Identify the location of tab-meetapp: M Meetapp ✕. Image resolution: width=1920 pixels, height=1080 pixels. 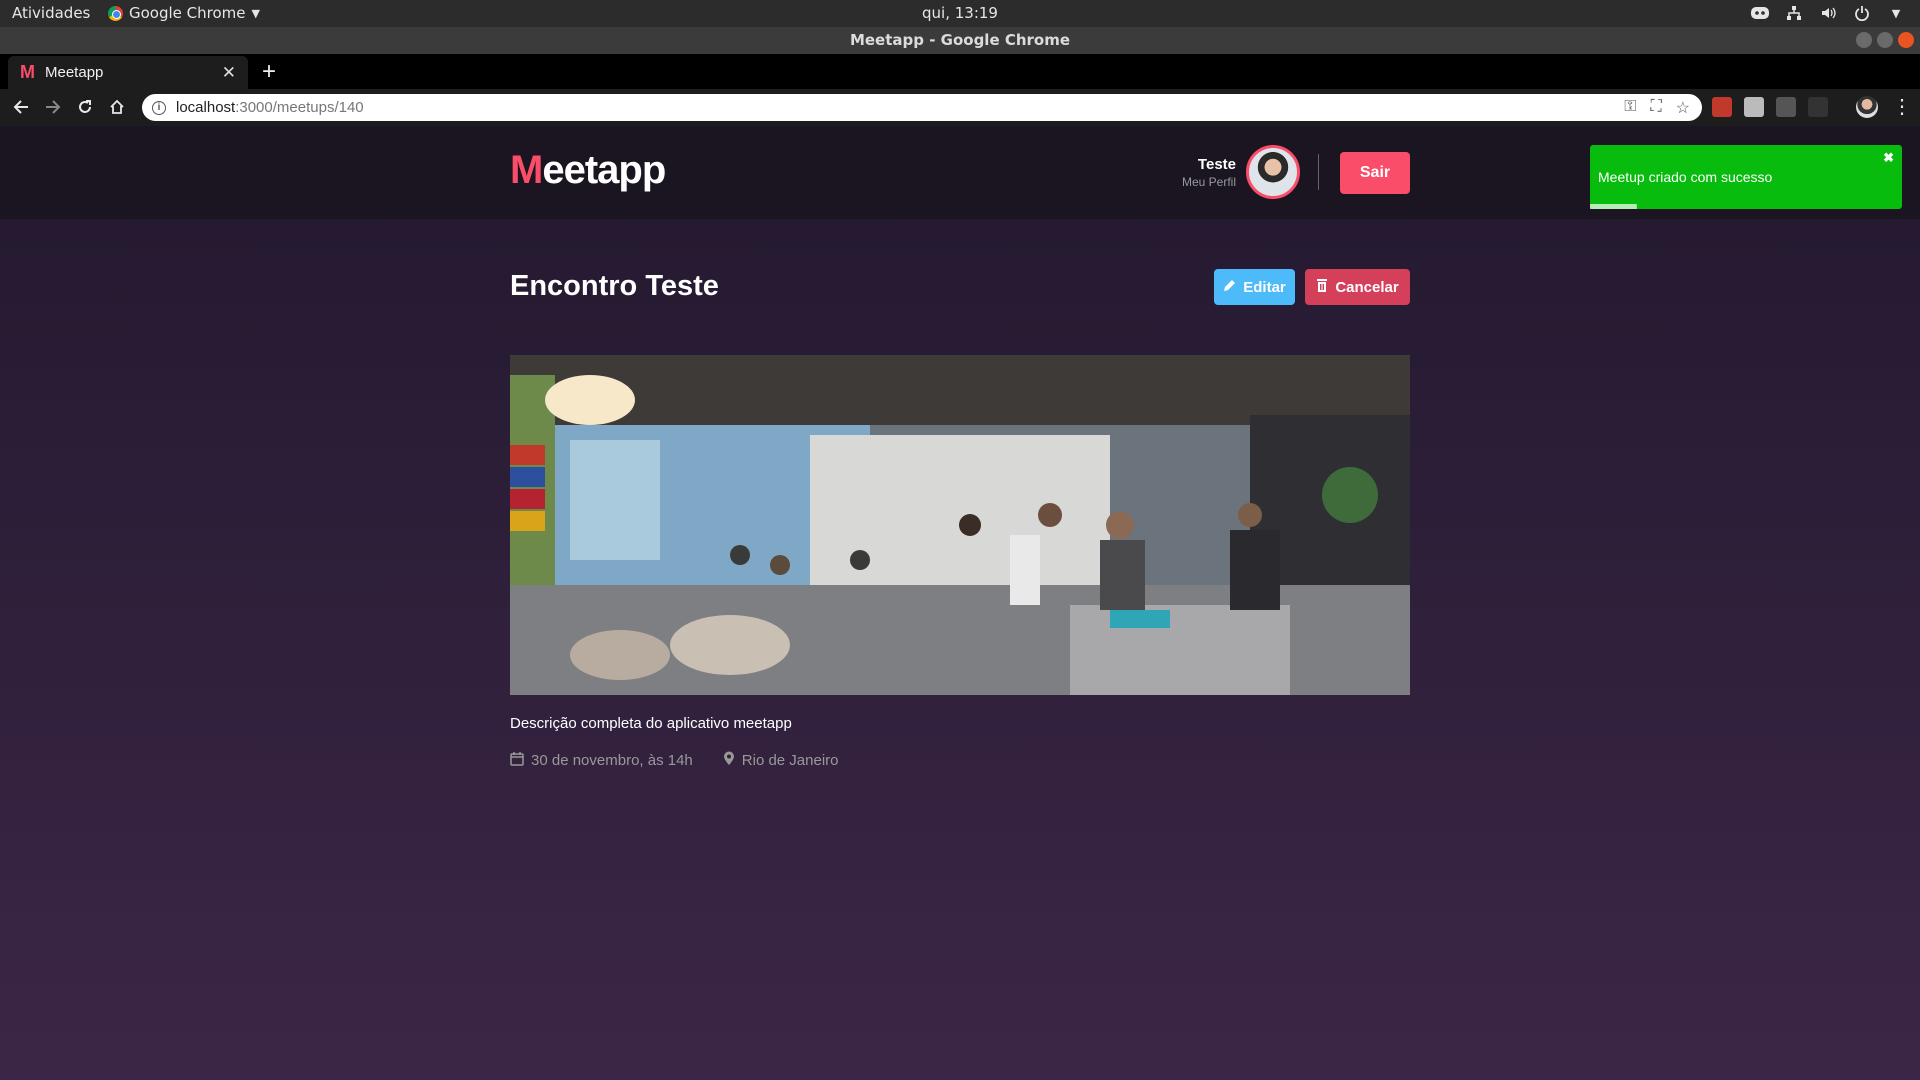
(128, 72).